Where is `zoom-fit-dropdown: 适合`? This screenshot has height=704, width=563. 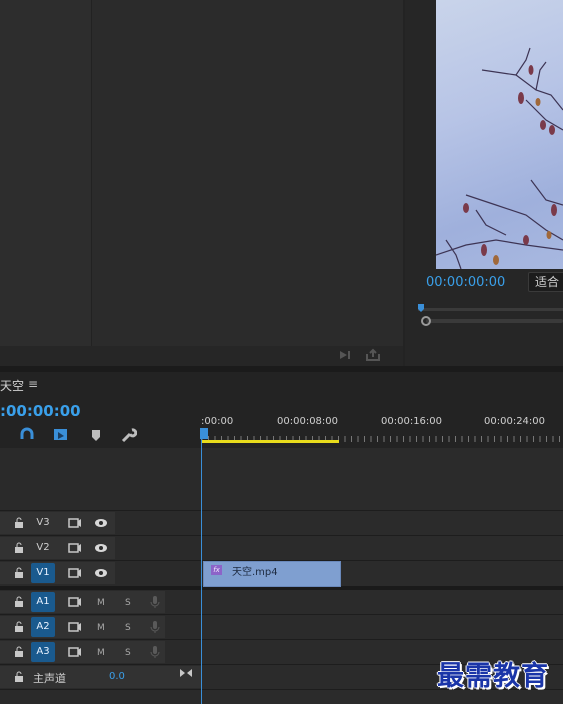 zoom-fit-dropdown: 适合 is located at coordinates (545, 282).